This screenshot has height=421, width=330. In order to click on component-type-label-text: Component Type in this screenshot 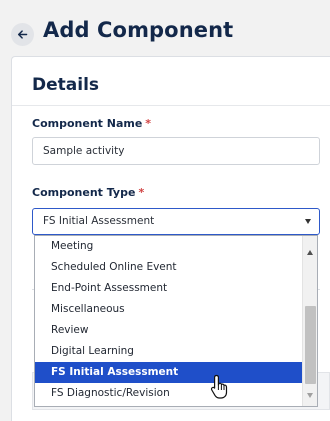, I will do `click(84, 192)`.